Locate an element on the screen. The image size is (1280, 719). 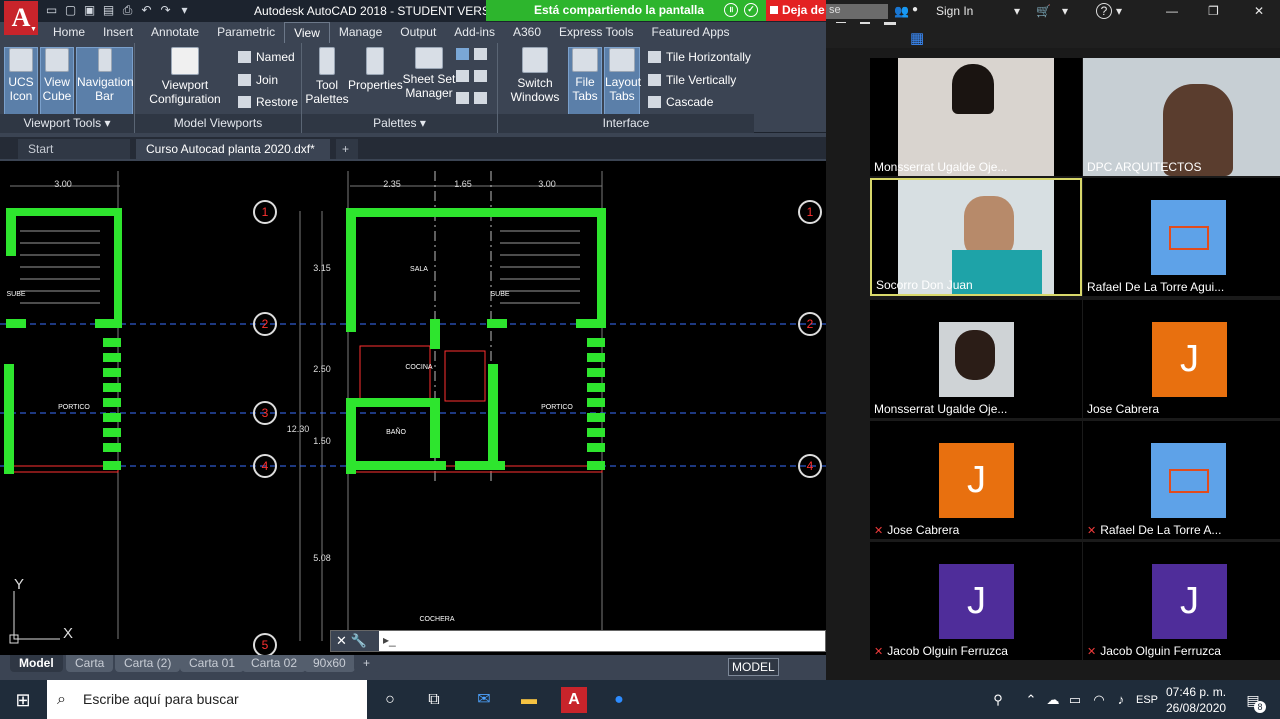
tab-home: Home is located at coordinates (69, 32).